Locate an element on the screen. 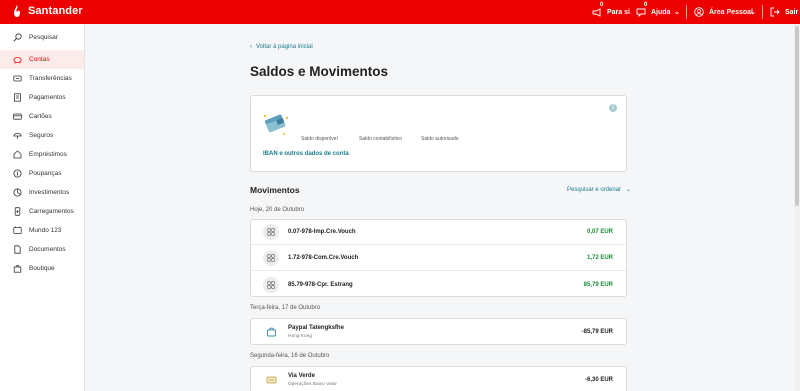  sidebar-item-label: Boutique is located at coordinates (42, 268).